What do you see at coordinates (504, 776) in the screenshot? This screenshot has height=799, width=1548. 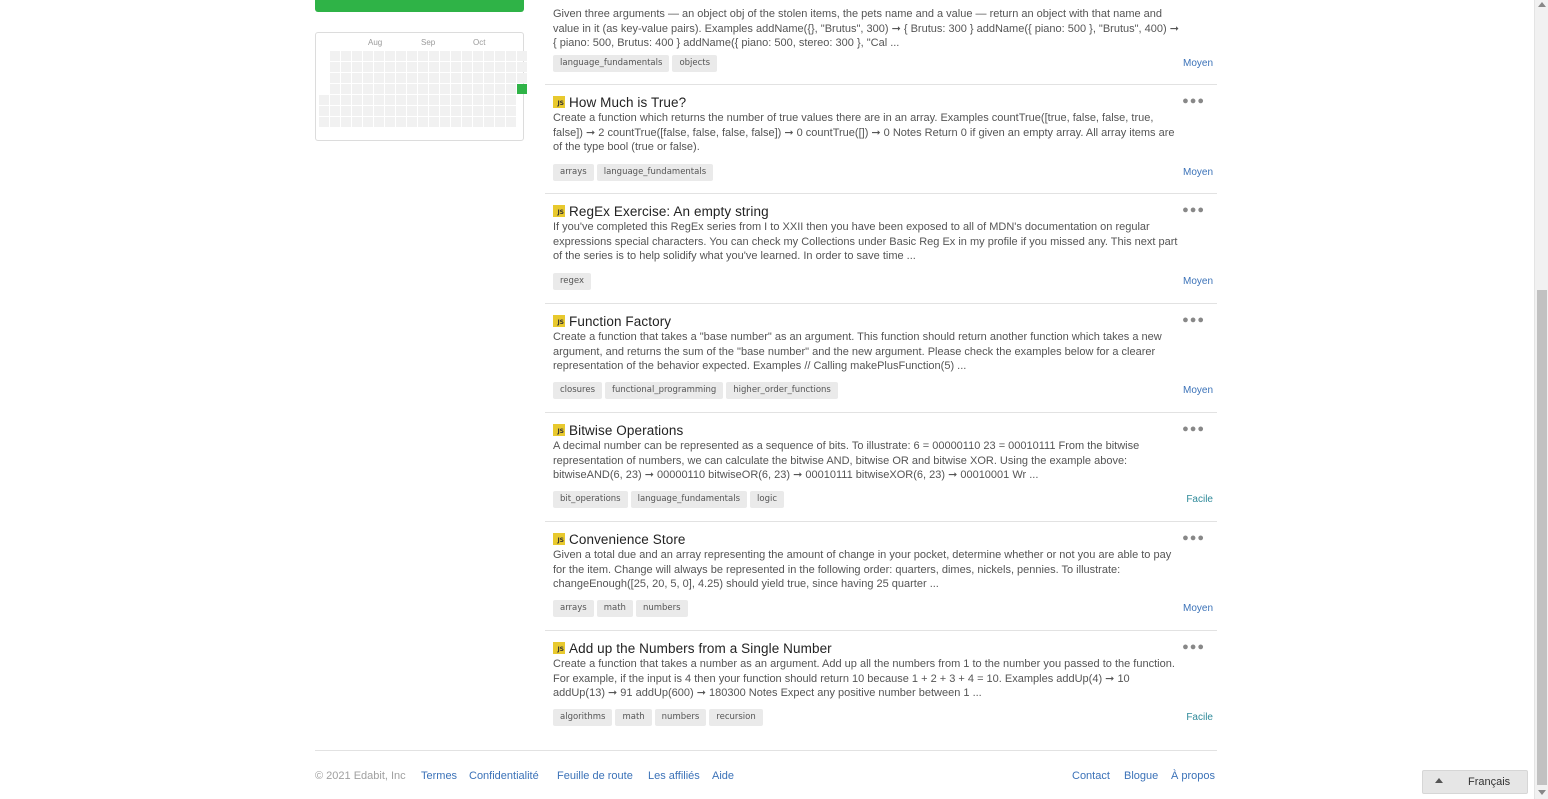 I see `footer-link-privacy: Confidentialité` at bounding box center [504, 776].